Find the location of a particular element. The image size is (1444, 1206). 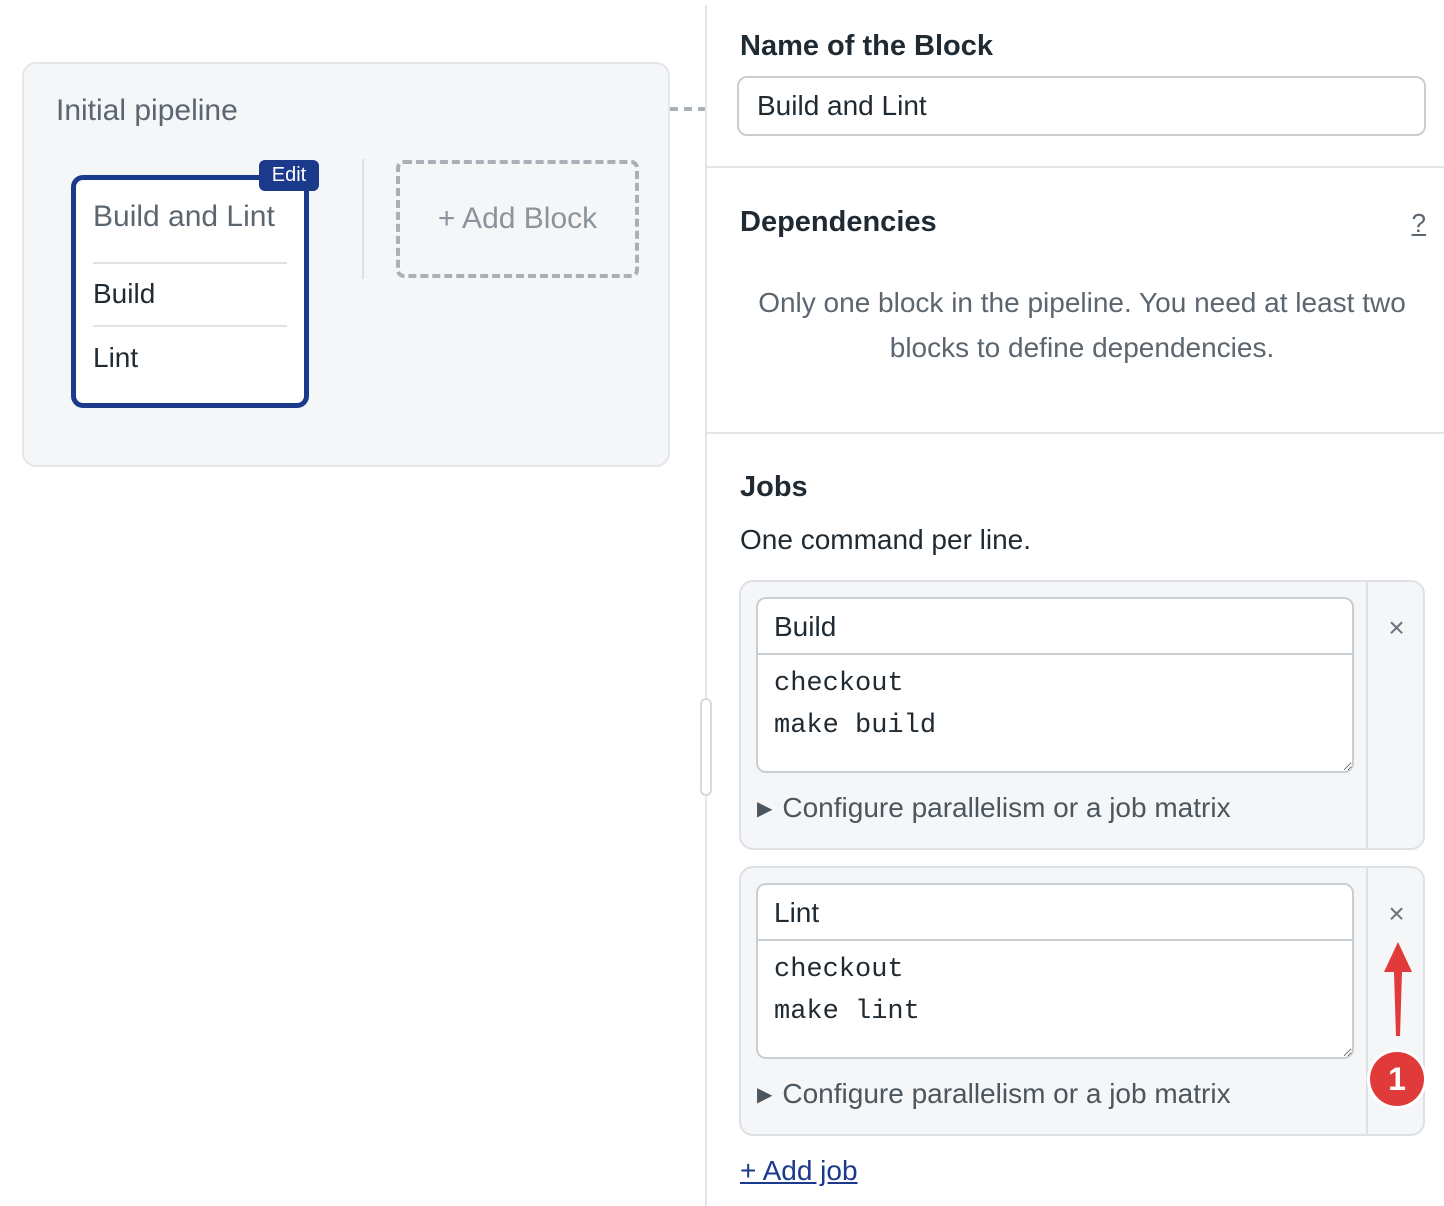

block-name-heading: Name of the Block is located at coordinates (866, 46).